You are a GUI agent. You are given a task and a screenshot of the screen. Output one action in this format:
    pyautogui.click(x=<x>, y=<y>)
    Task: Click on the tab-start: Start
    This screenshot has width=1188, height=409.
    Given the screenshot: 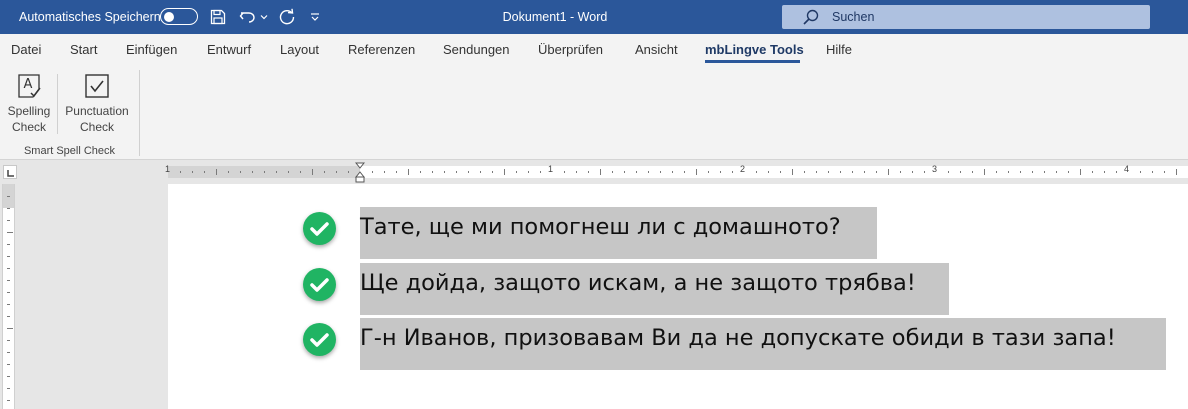 What is the action you would take?
    pyautogui.click(x=83, y=49)
    